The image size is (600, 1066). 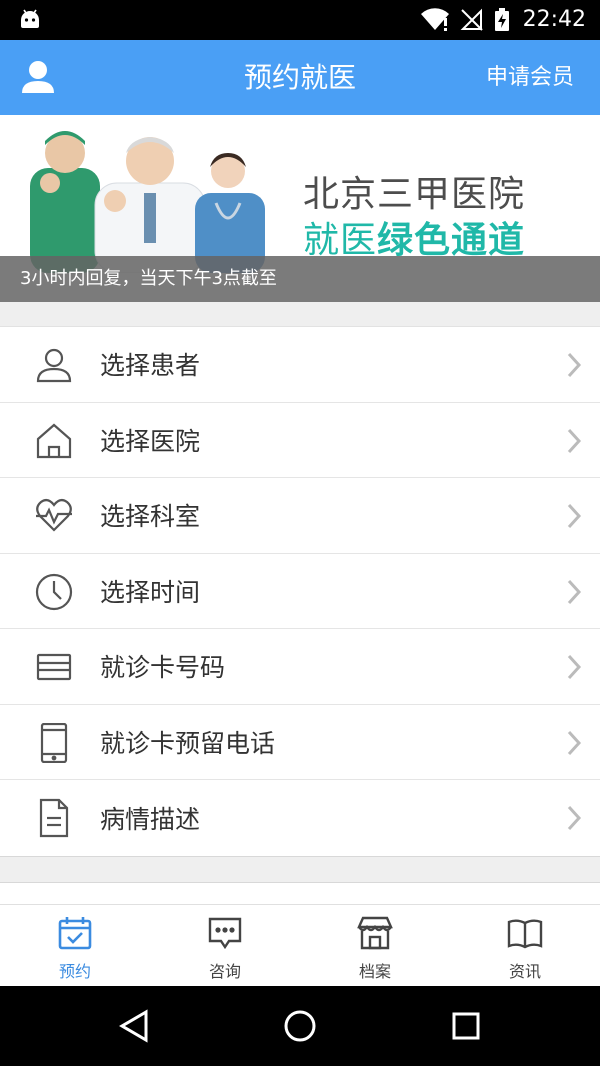 What do you see at coordinates (300, 818) in the screenshot?
I see `condition-description-row: 病情描述` at bounding box center [300, 818].